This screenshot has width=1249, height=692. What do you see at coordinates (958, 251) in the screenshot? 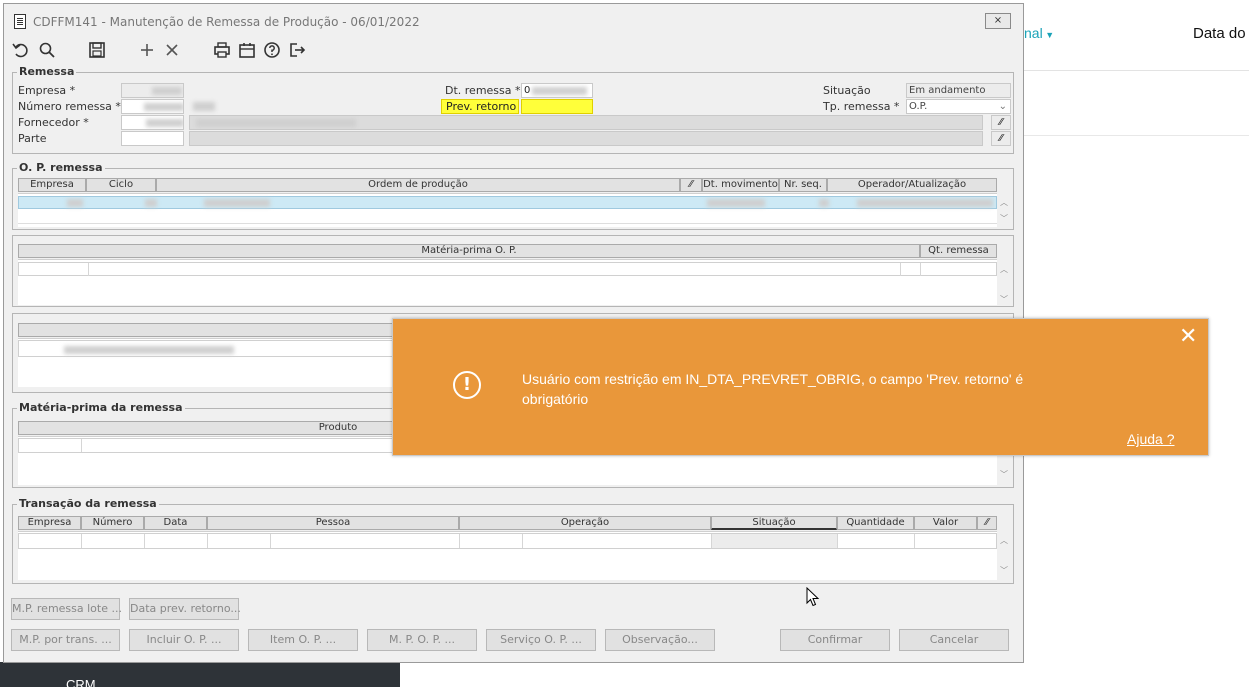
I see `mat-op-col-qt: Qt. remessa` at bounding box center [958, 251].